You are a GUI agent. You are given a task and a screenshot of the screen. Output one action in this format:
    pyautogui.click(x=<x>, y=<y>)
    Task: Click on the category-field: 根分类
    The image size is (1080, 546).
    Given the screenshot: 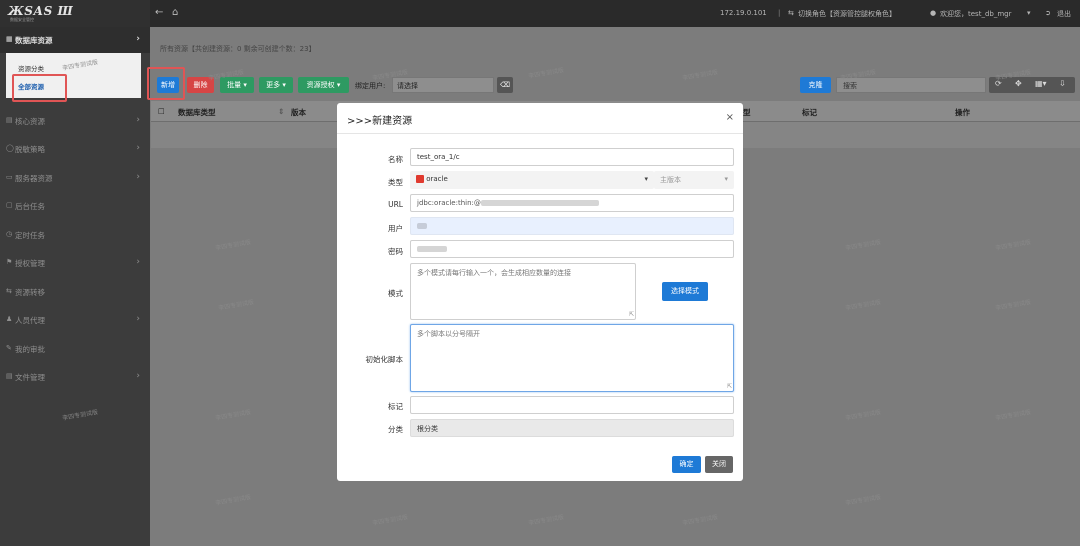 What is the action you would take?
    pyautogui.click(x=572, y=428)
    